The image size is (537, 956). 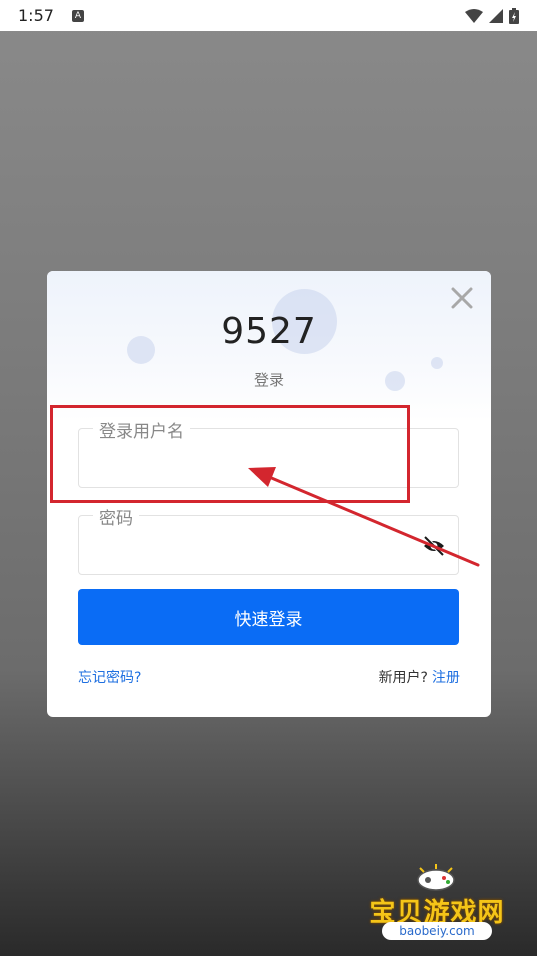 What do you see at coordinates (437, 931) in the screenshot?
I see `watermark-url: baobeiy.com` at bounding box center [437, 931].